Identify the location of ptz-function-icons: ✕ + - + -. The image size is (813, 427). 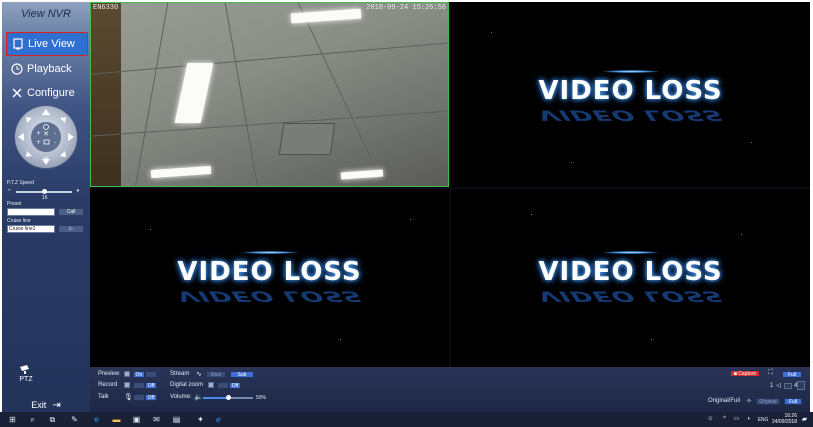
(46, 135).